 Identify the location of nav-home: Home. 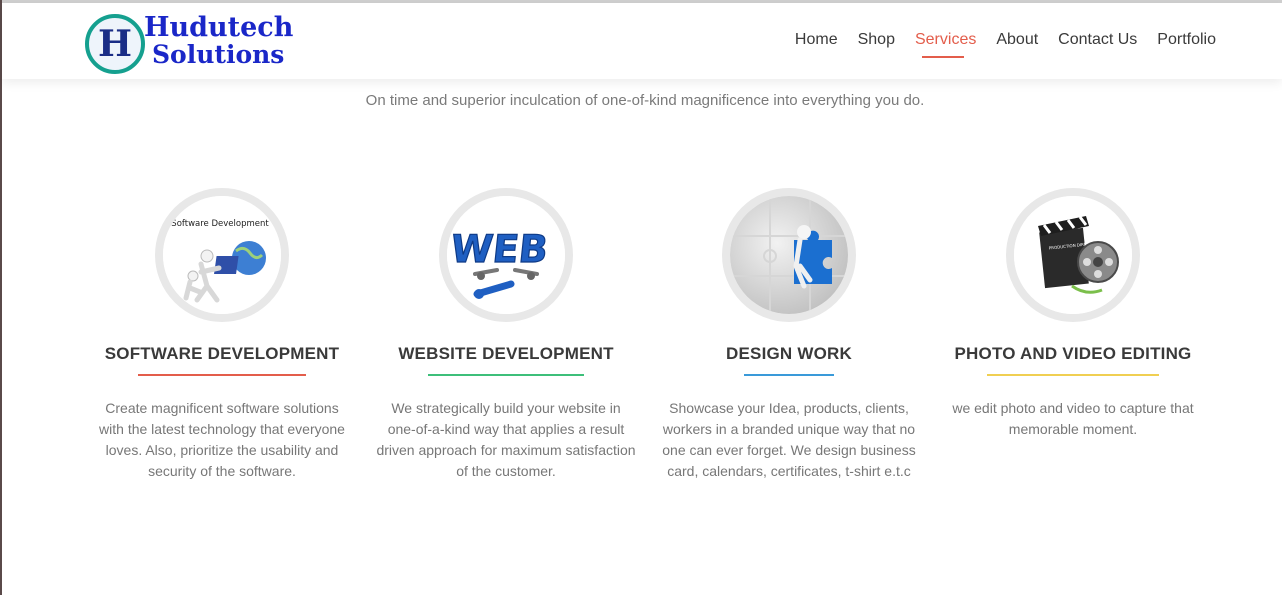
(816, 44).